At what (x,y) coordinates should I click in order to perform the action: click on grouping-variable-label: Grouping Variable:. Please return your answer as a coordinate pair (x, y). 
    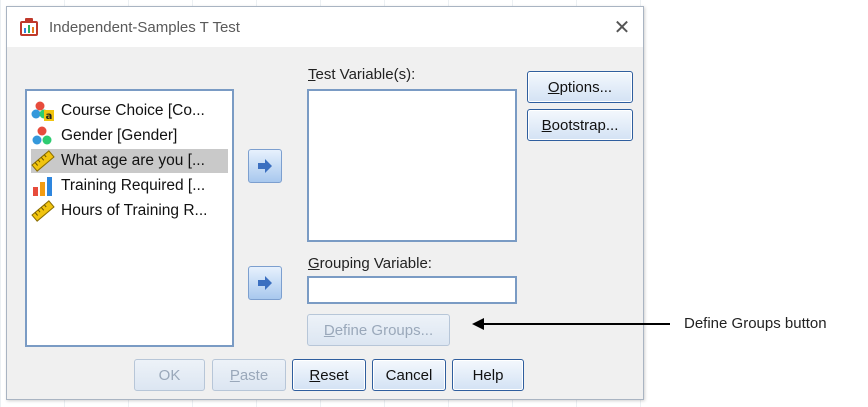
    Looking at the image, I should click on (370, 263).